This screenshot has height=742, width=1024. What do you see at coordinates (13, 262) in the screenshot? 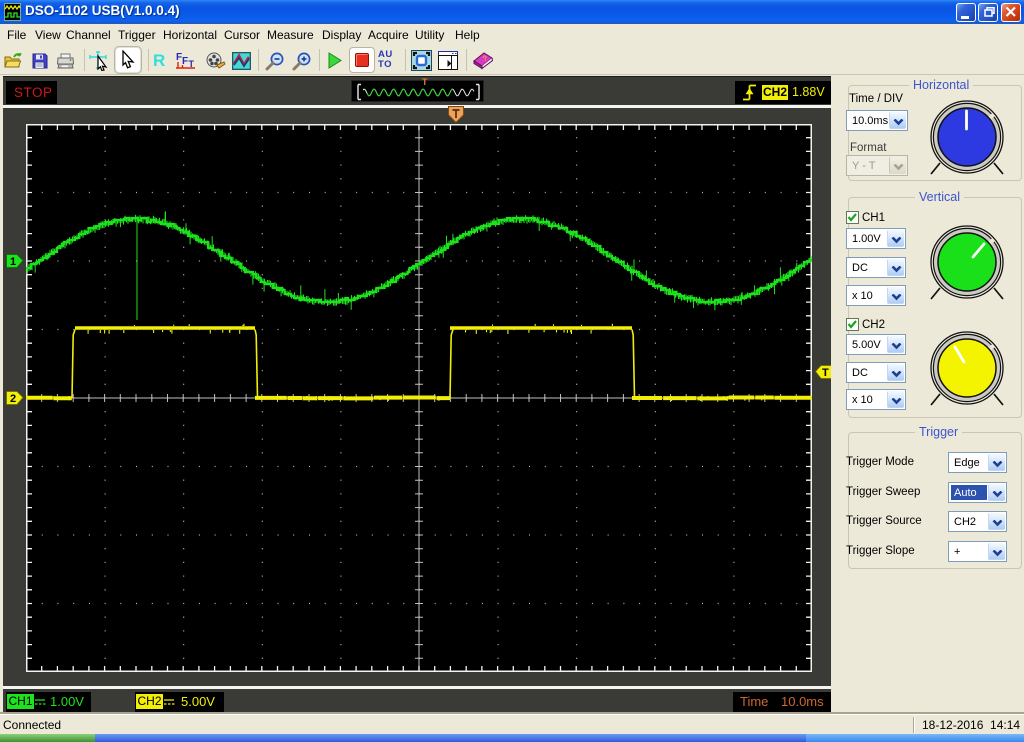
I see `svg-text: 1` at bounding box center [13, 262].